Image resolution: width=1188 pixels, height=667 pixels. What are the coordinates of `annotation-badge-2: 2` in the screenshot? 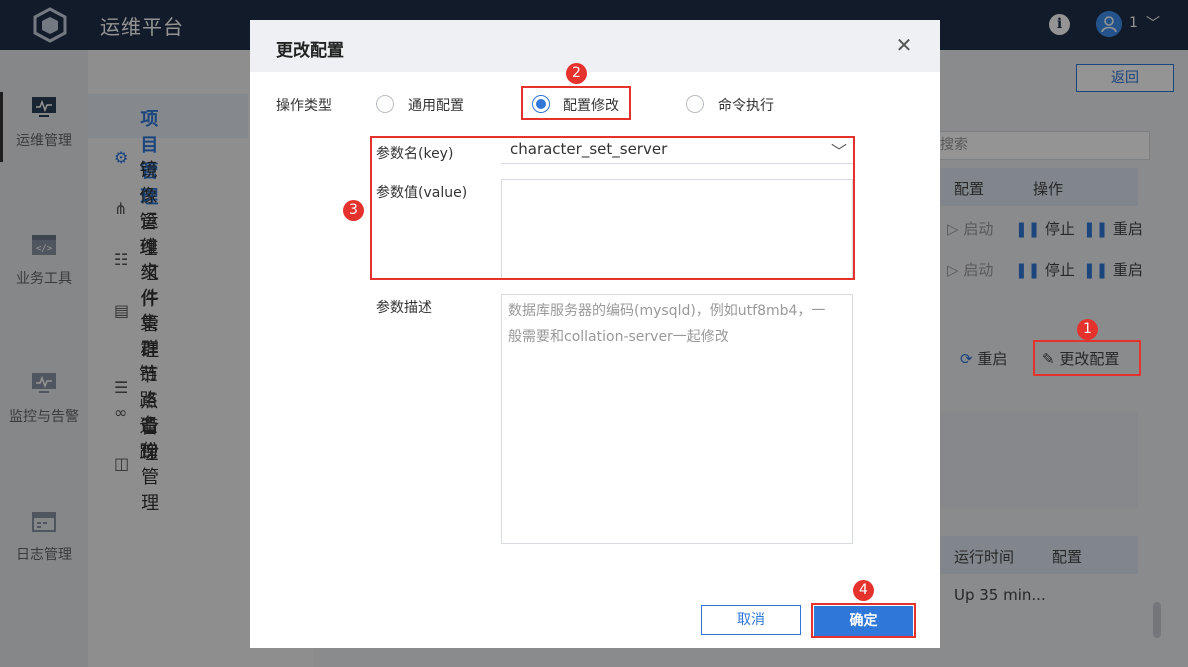 It's located at (576, 73).